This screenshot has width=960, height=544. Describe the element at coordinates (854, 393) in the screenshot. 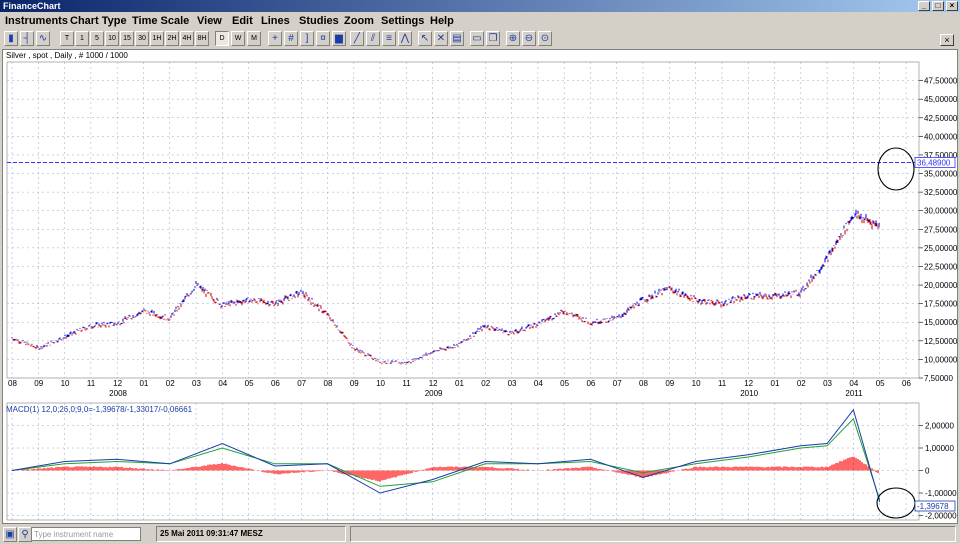

I see `x-year-label: 2011` at that location.